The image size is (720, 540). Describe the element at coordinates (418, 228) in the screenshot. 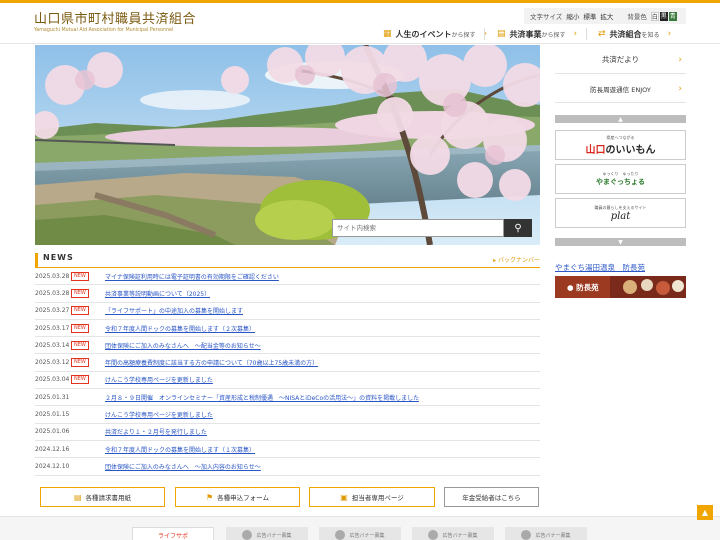

I see `search-input` at that location.